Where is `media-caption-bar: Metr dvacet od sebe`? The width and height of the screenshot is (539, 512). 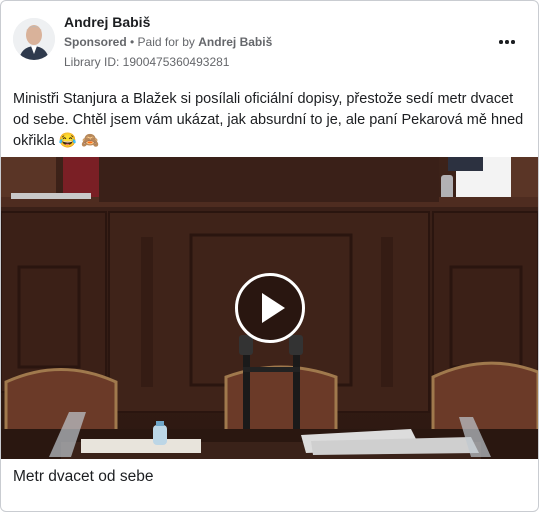
media-caption-bar: Metr dvacet od sebe is located at coordinates (269, 478).